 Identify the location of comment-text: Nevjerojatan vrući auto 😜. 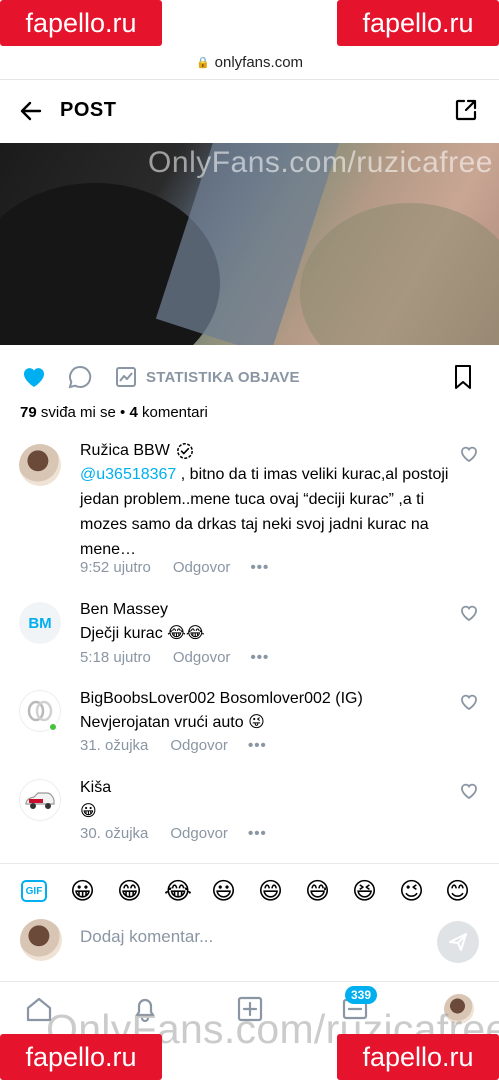
(172, 722).